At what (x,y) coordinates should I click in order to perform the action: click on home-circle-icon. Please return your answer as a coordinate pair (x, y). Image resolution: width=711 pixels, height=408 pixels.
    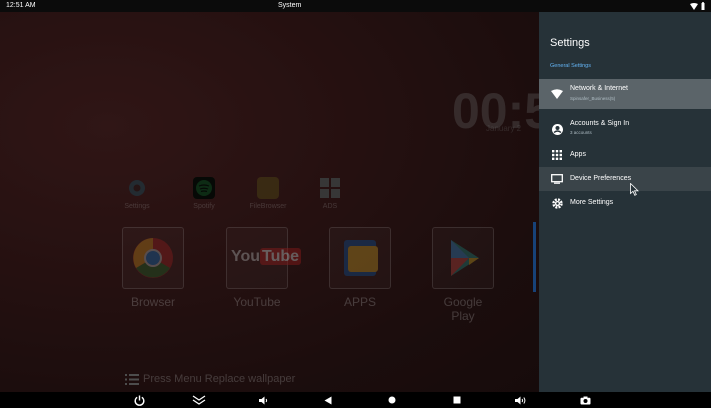
    Looking at the image, I should click on (392, 400).